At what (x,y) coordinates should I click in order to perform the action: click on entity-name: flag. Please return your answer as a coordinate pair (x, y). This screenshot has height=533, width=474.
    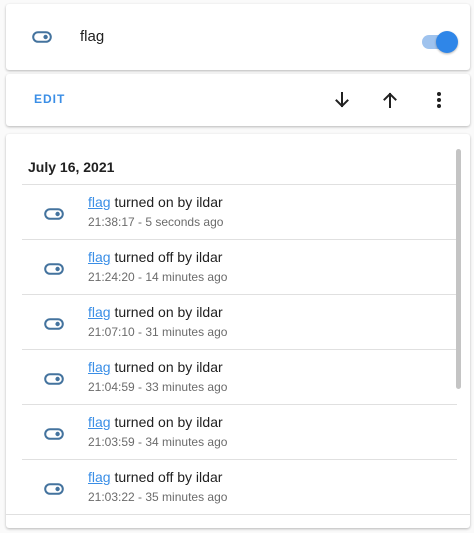
    Looking at the image, I should click on (92, 36).